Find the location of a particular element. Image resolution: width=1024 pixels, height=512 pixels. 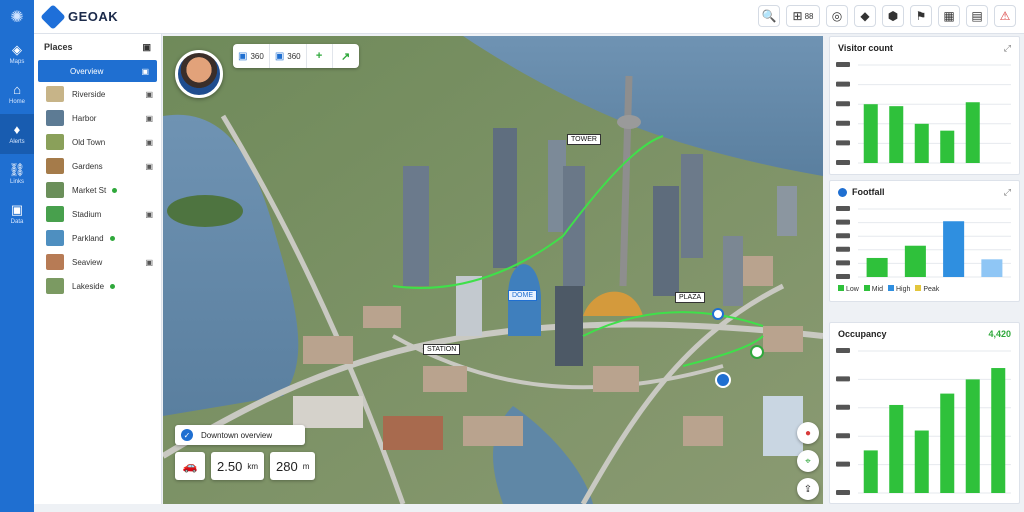

list-item: Parkland is located at coordinates (97, 238).